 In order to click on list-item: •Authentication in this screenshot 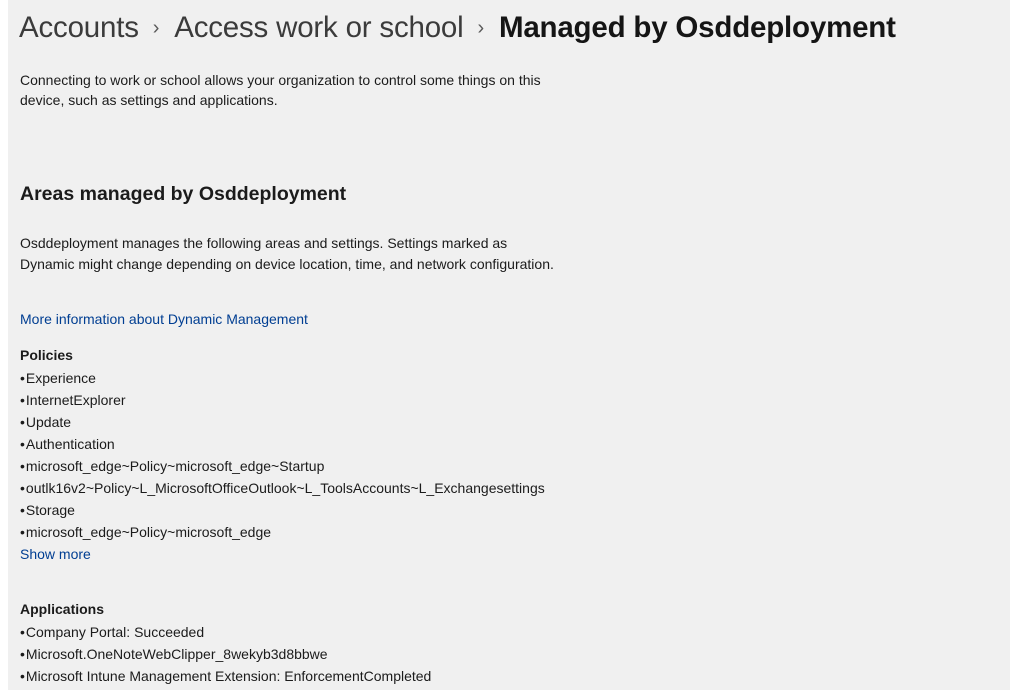, I will do `click(290, 444)`.